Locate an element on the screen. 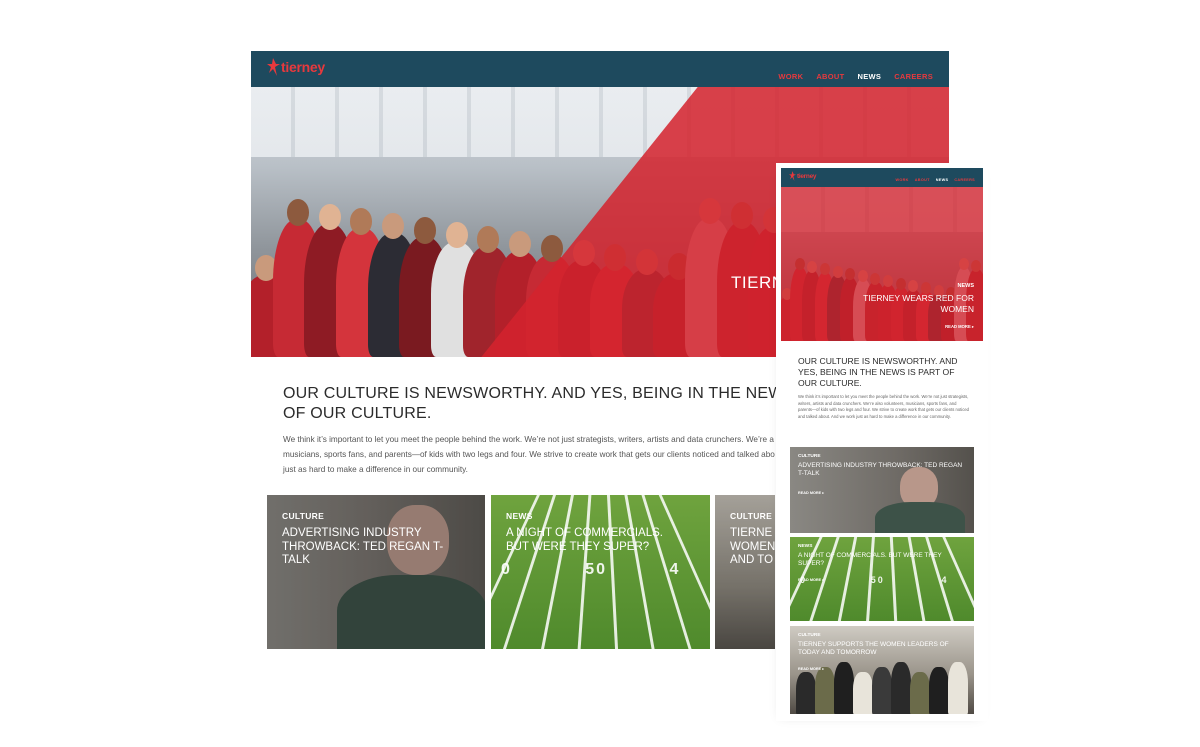 The image size is (1200, 747). mobile-top-nav: tierney WORK ABOUT NEWS CAREERS is located at coordinates (882, 177).